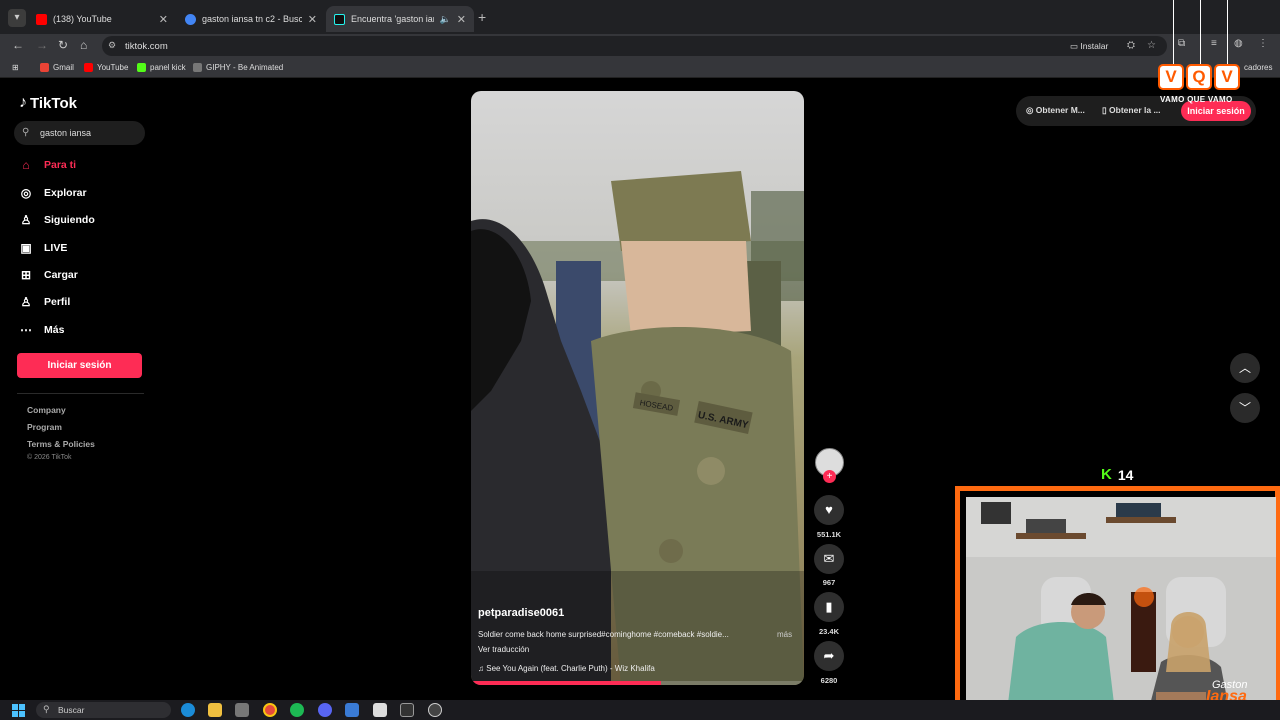  I want to click on translate-icon: ⛭, so click(1131, 45).